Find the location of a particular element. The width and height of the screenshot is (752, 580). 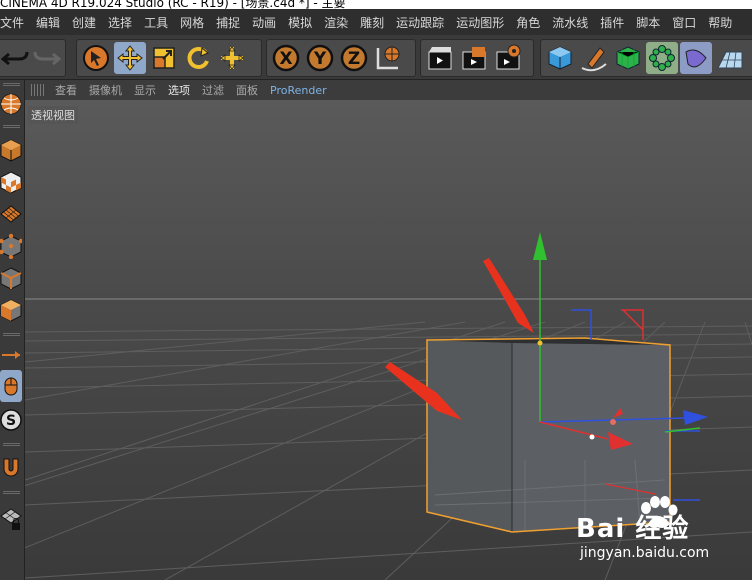

menu-snap: 捕捉 is located at coordinates (228, 22).